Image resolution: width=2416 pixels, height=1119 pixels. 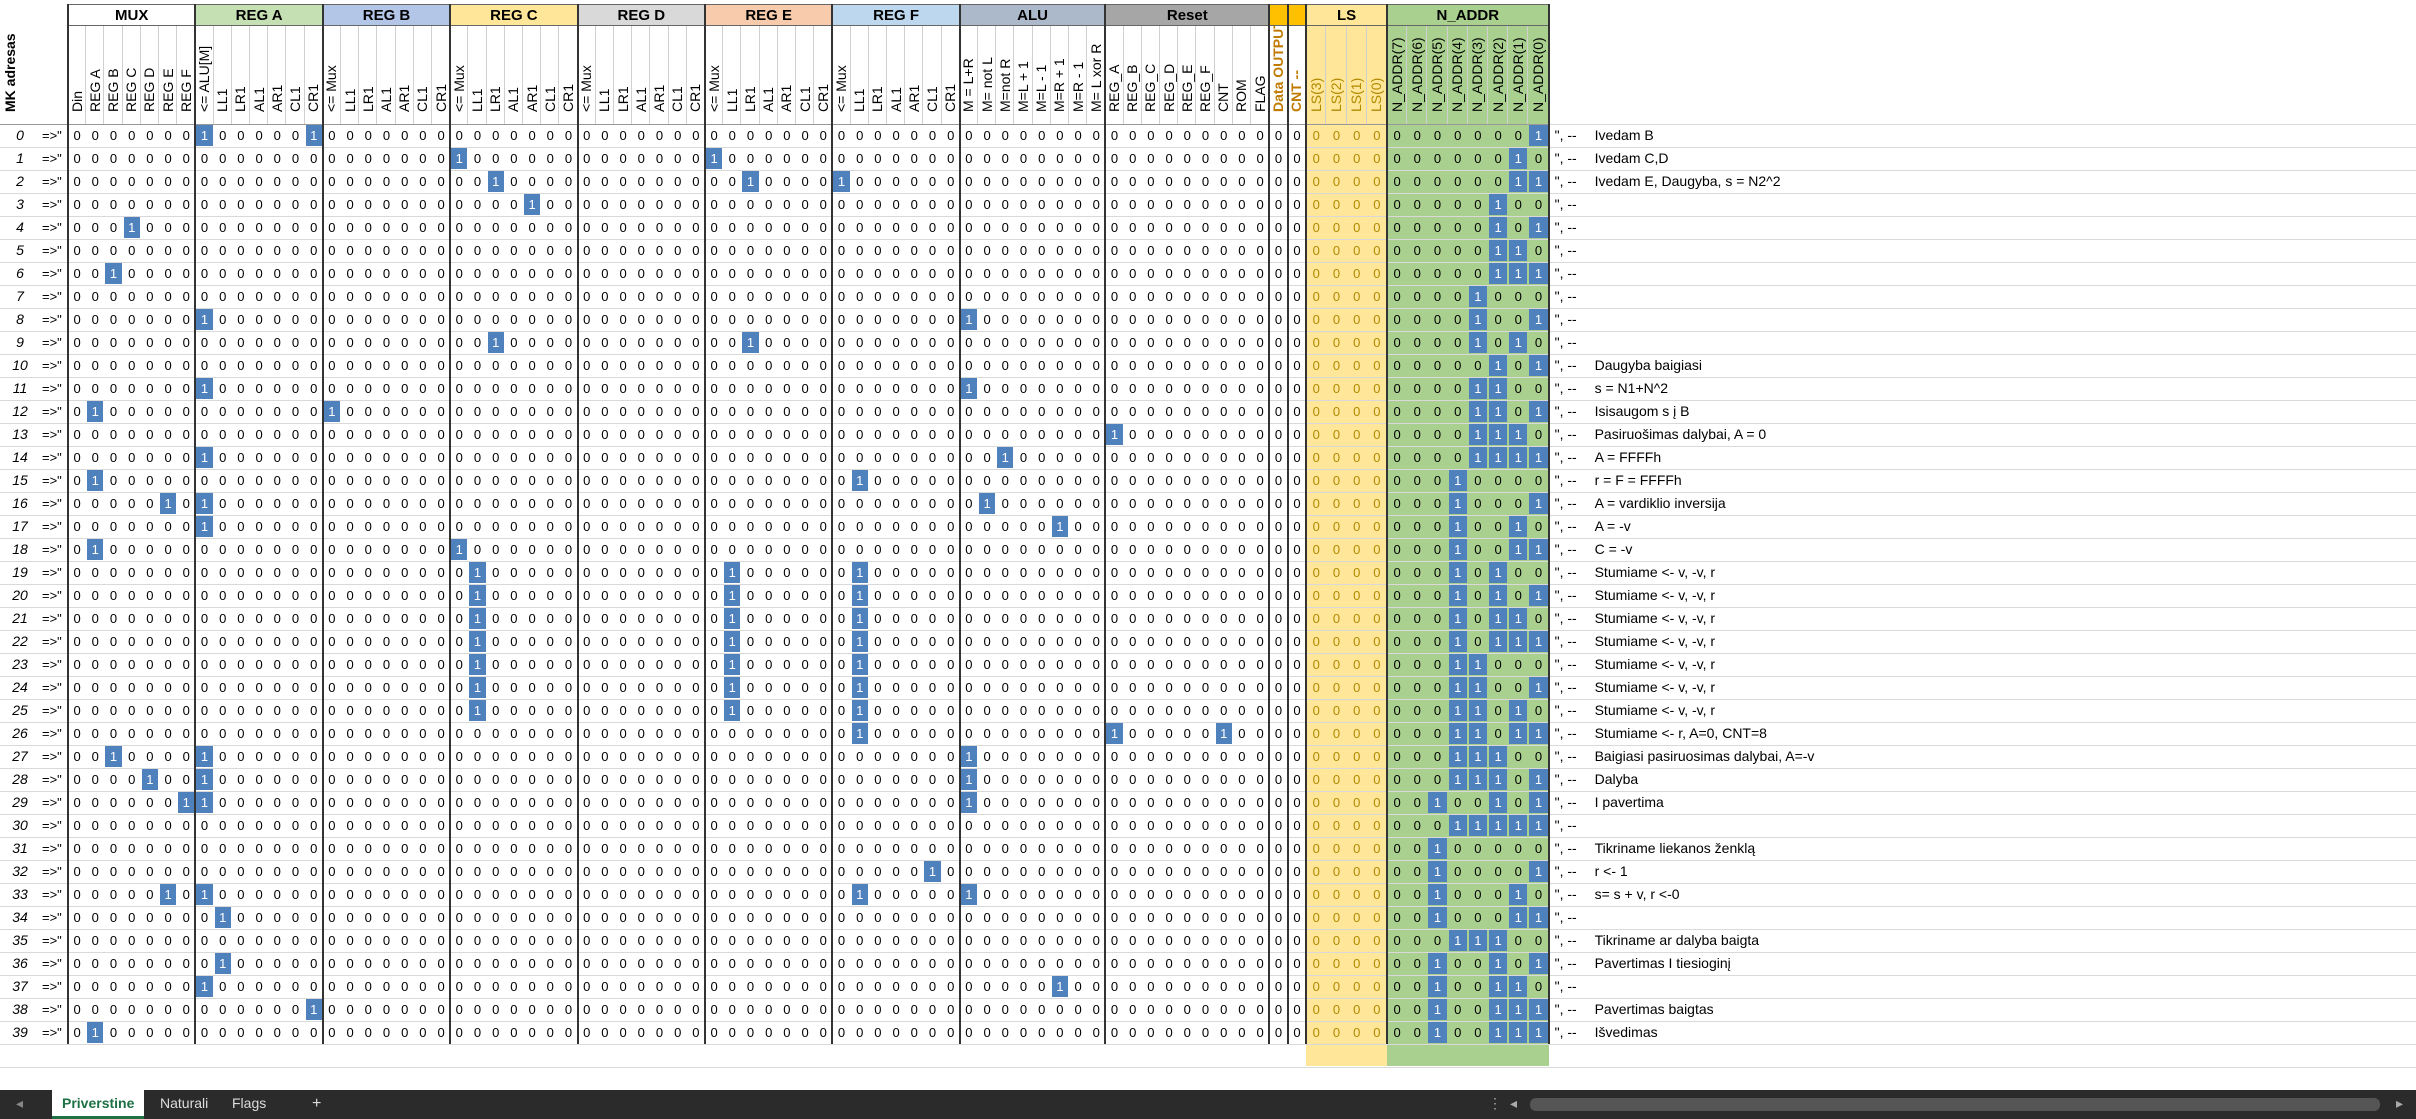 I want to click on column-header: AR1, so click(x=405, y=75).